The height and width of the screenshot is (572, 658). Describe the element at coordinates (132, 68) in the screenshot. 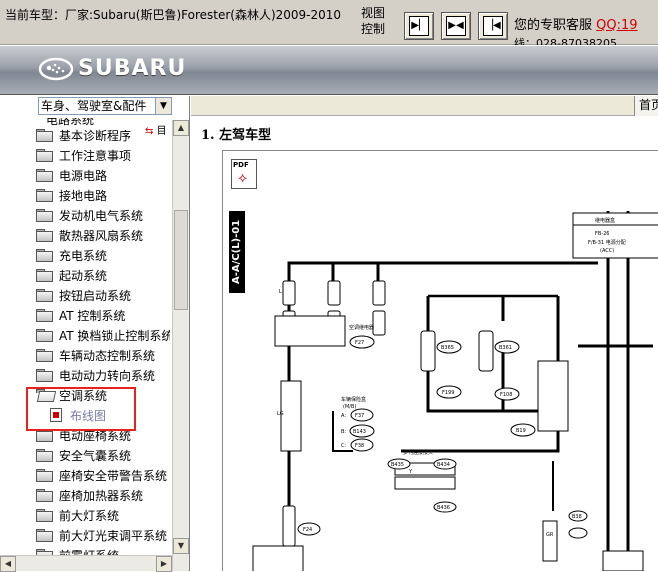

I see `subaru-logo-text: SUBARU` at that location.